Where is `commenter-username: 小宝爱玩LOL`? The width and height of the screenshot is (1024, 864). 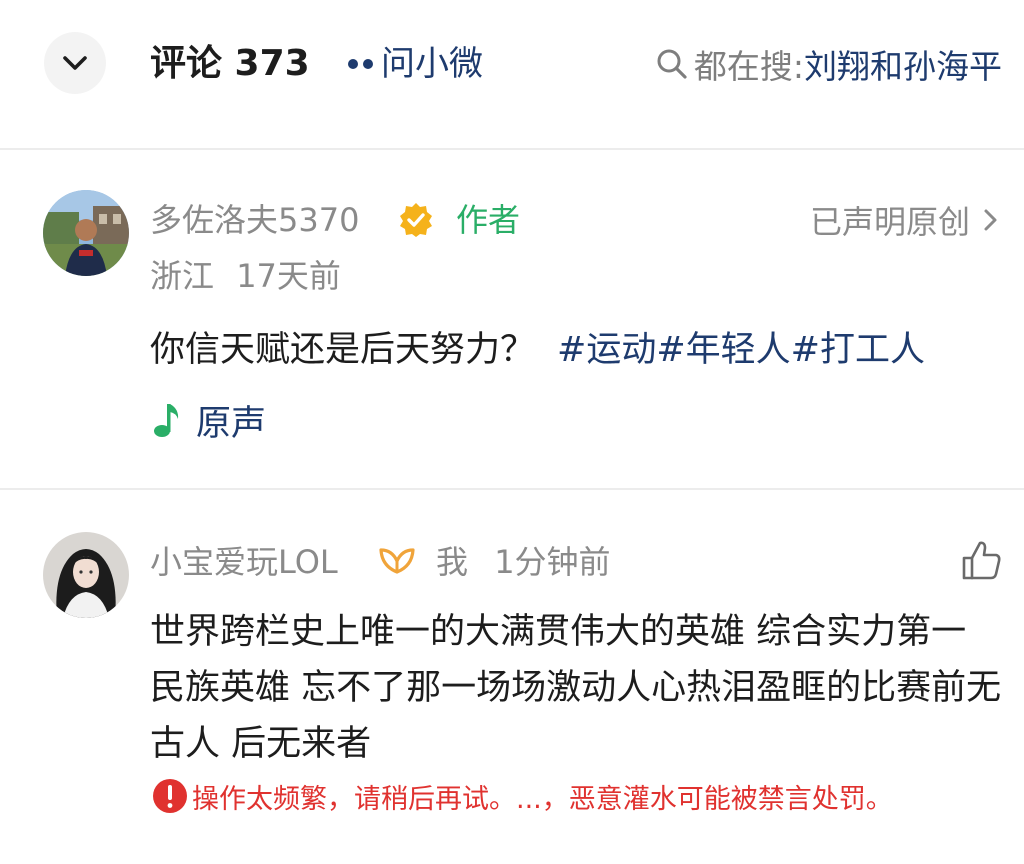
commenter-username: 小宝爱玩LOL is located at coordinates (244, 562).